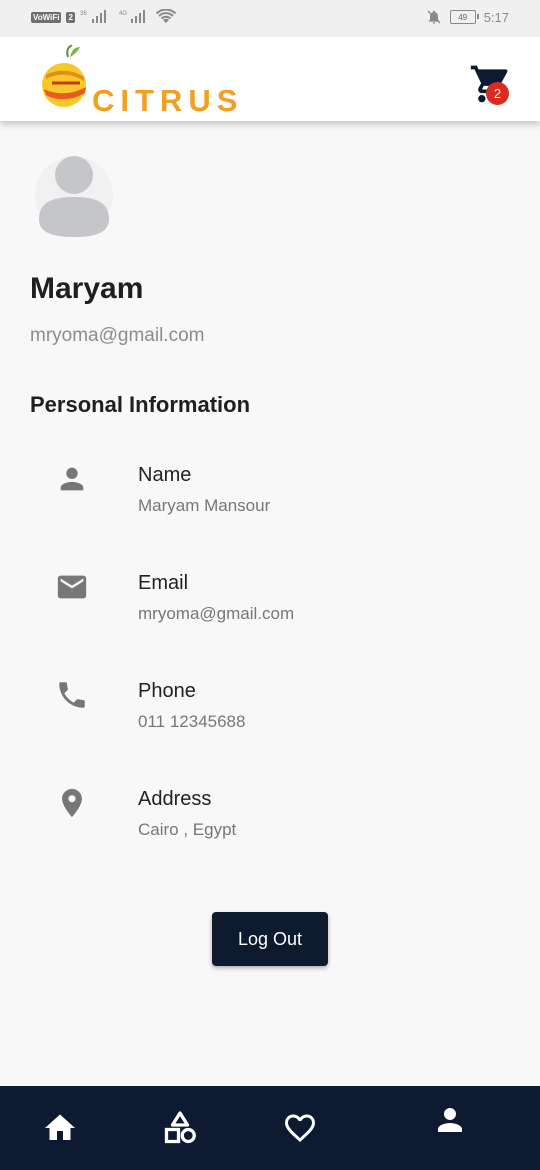 This screenshot has width=540, height=1170. I want to click on vowifi-indicator: VoWiFi, so click(46, 17).